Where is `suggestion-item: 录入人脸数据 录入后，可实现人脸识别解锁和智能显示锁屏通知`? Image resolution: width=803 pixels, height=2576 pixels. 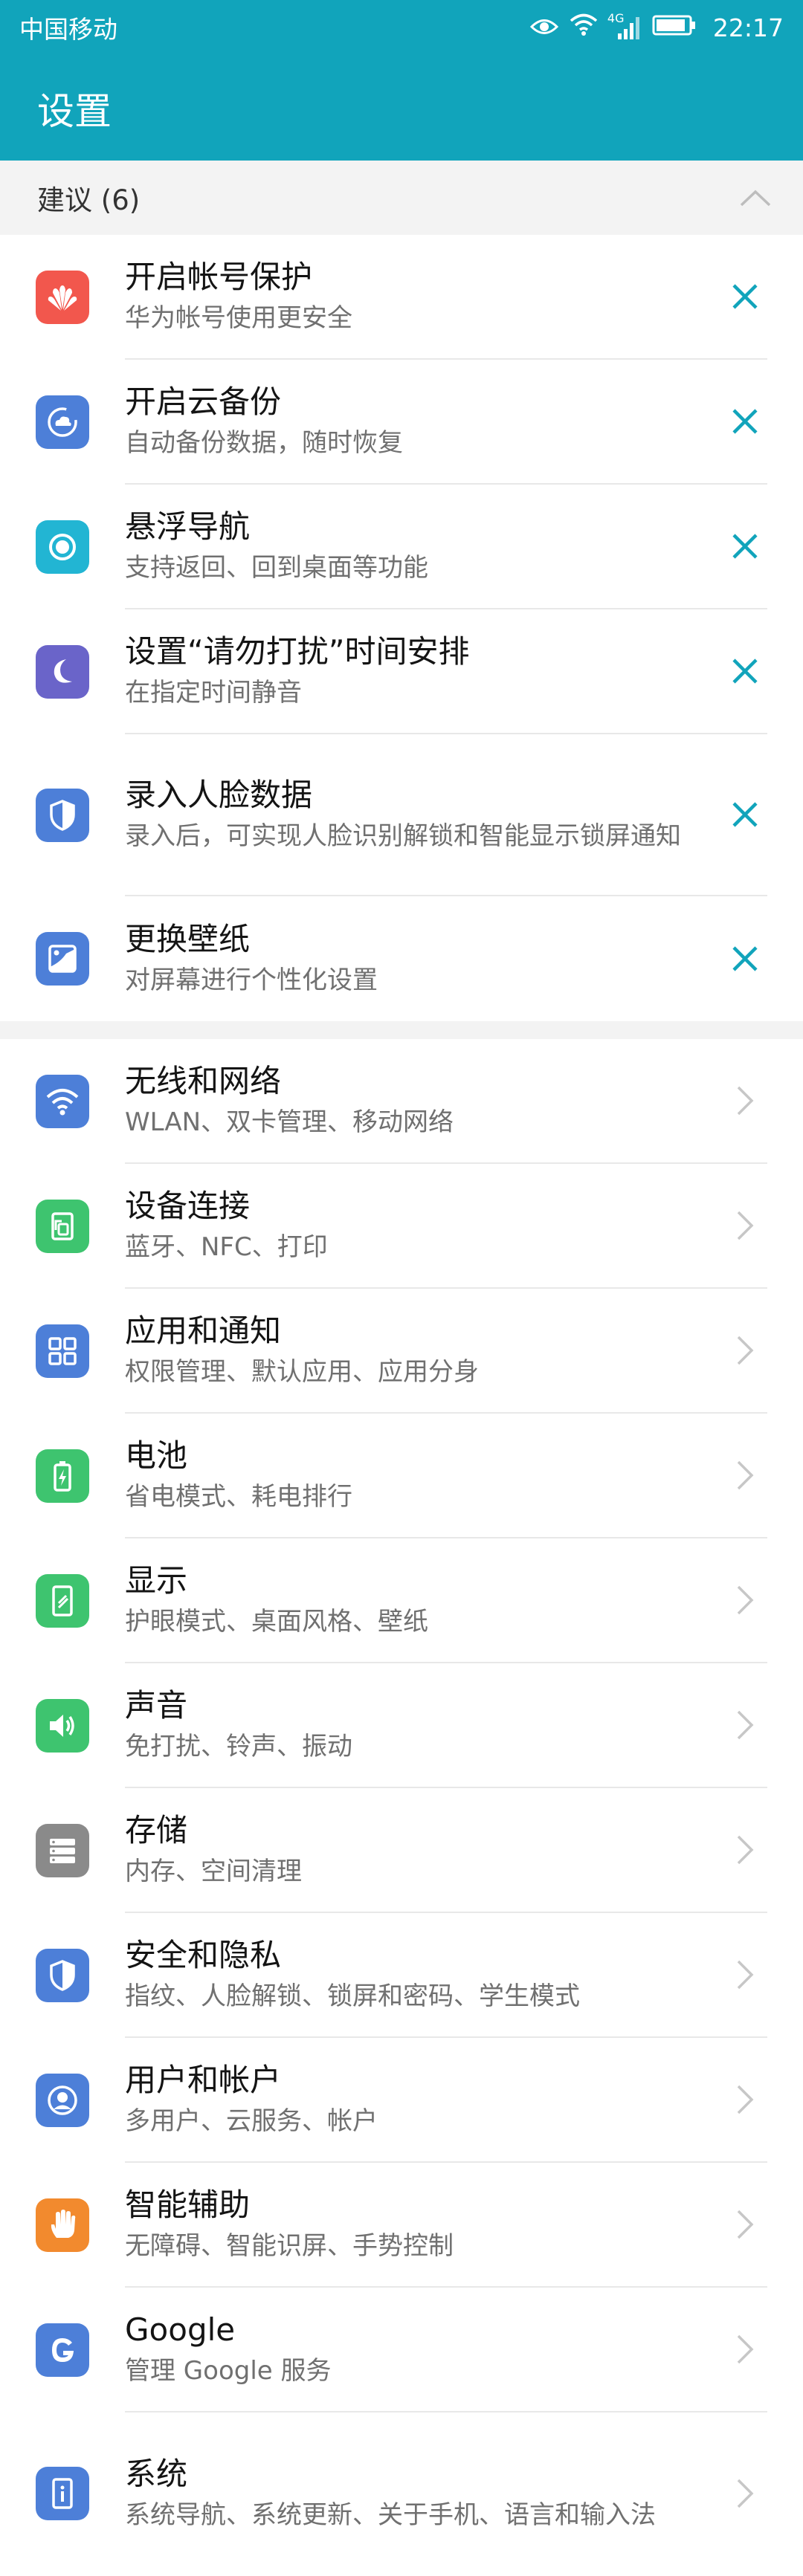
suggestion-item: 录入人脸数据 录入后，可实现人脸识别解锁和智能显示锁屏通知 is located at coordinates (401, 815).